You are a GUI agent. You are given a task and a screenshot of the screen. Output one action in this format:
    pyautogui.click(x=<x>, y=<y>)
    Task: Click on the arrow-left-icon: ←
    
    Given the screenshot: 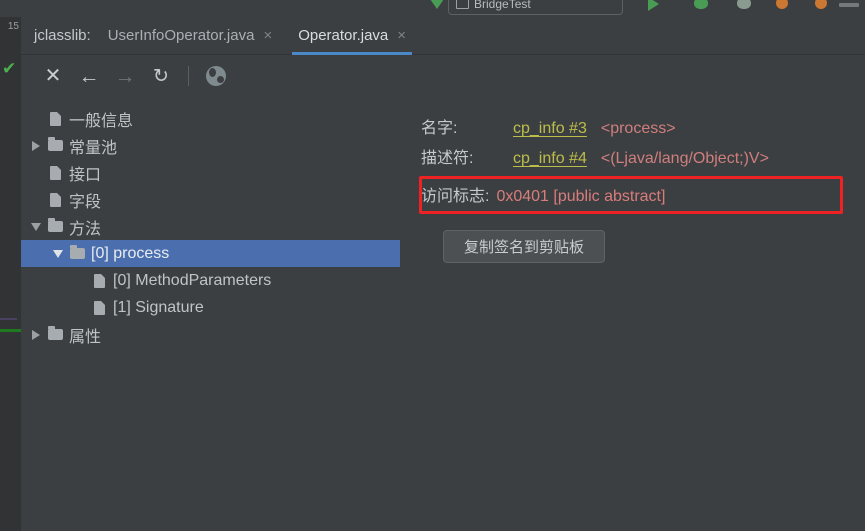 What is the action you would take?
    pyautogui.click(x=89, y=76)
    